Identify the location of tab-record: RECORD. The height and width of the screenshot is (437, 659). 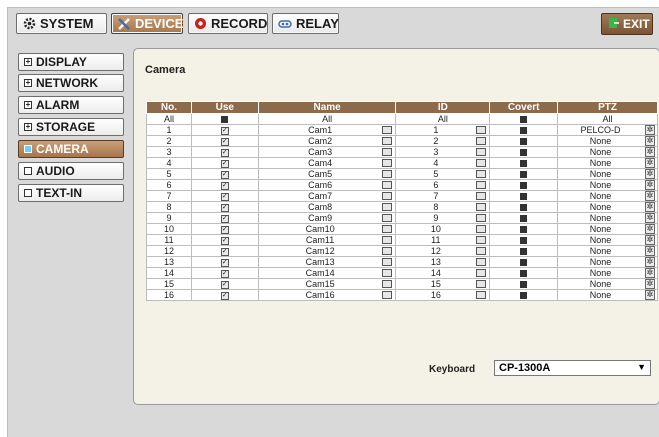
(228, 23).